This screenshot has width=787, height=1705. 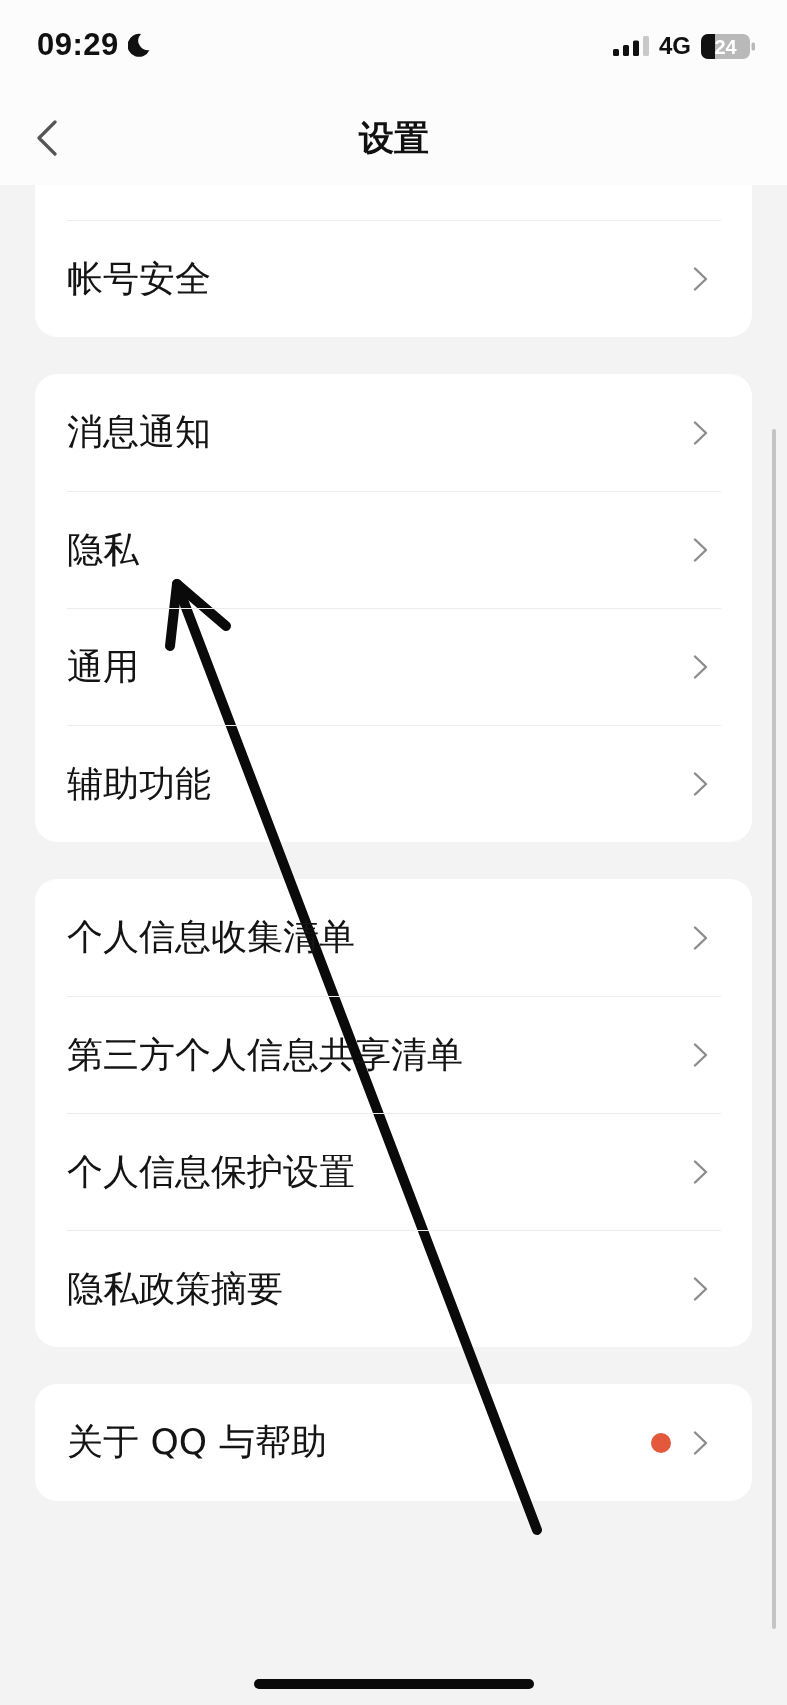 What do you see at coordinates (631, 46) in the screenshot?
I see `signal-icon` at bounding box center [631, 46].